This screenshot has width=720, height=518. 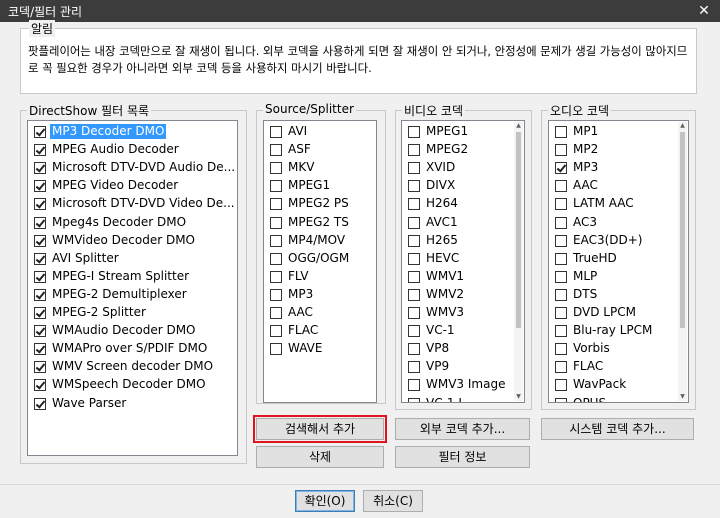 I want to click on ok-button: 확인(O), so click(x=325, y=501).